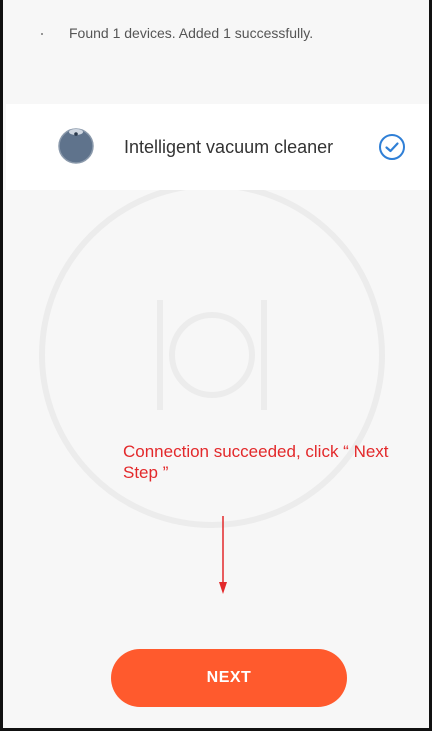  I want to click on status-message: Found 1 devices. Added 1 successfully., so click(191, 33).